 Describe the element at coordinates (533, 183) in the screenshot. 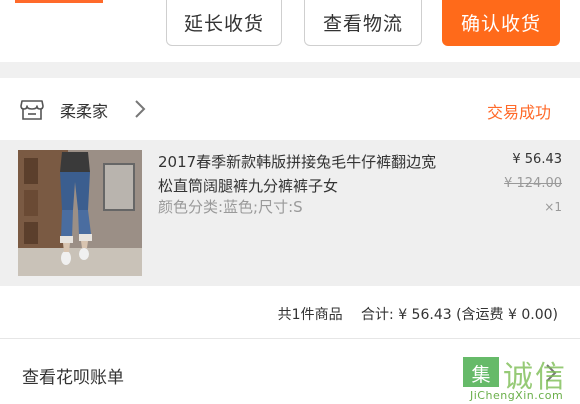

I see `original-price: ¥ 124.00` at that location.